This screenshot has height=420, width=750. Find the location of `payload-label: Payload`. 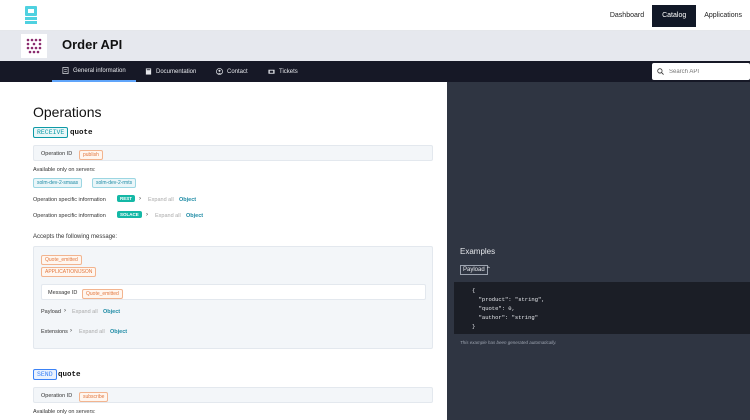

payload-label: Payload is located at coordinates (51, 312).